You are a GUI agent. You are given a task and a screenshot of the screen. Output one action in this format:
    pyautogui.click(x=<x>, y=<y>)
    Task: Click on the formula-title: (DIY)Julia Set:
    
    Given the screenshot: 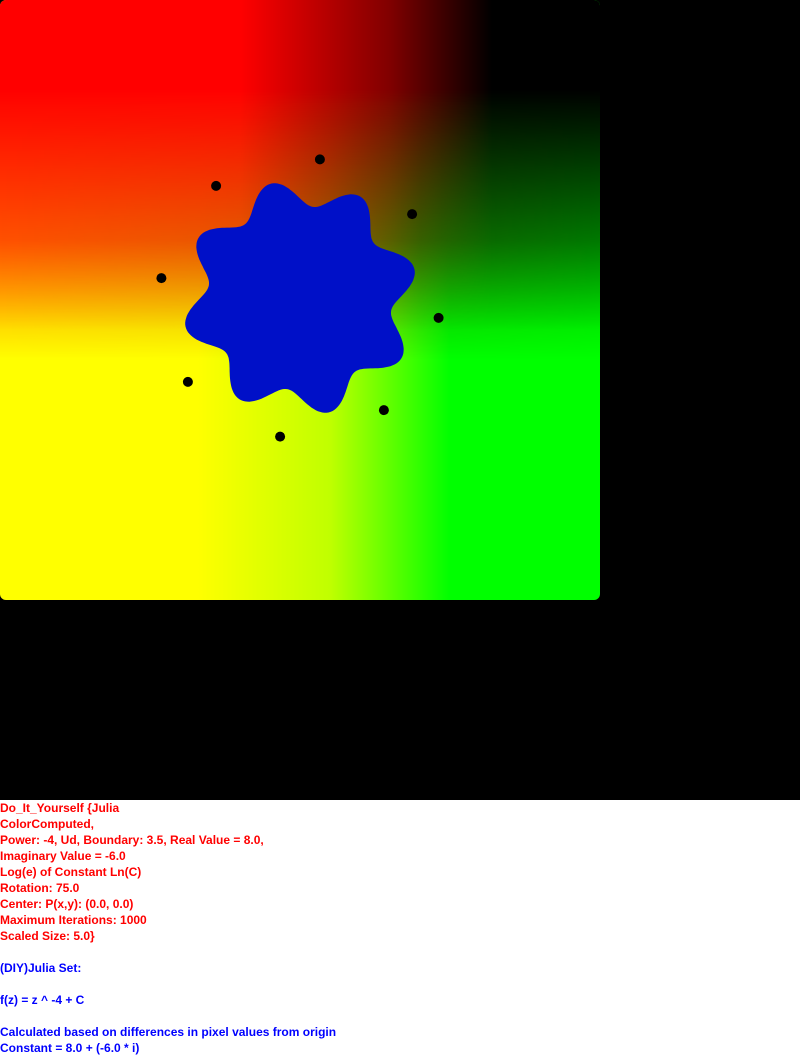 What is the action you would take?
    pyautogui.click(x=41, y=968)
    